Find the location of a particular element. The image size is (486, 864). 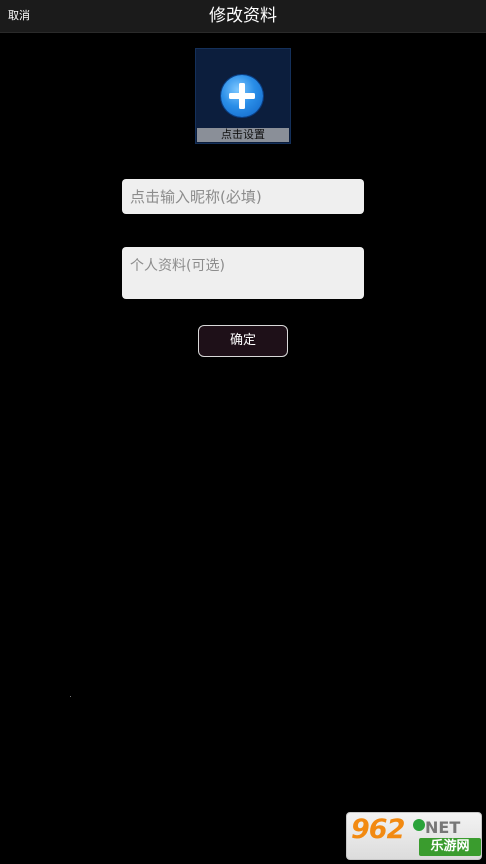

profile-textarea is located at coordinates (243, 273).